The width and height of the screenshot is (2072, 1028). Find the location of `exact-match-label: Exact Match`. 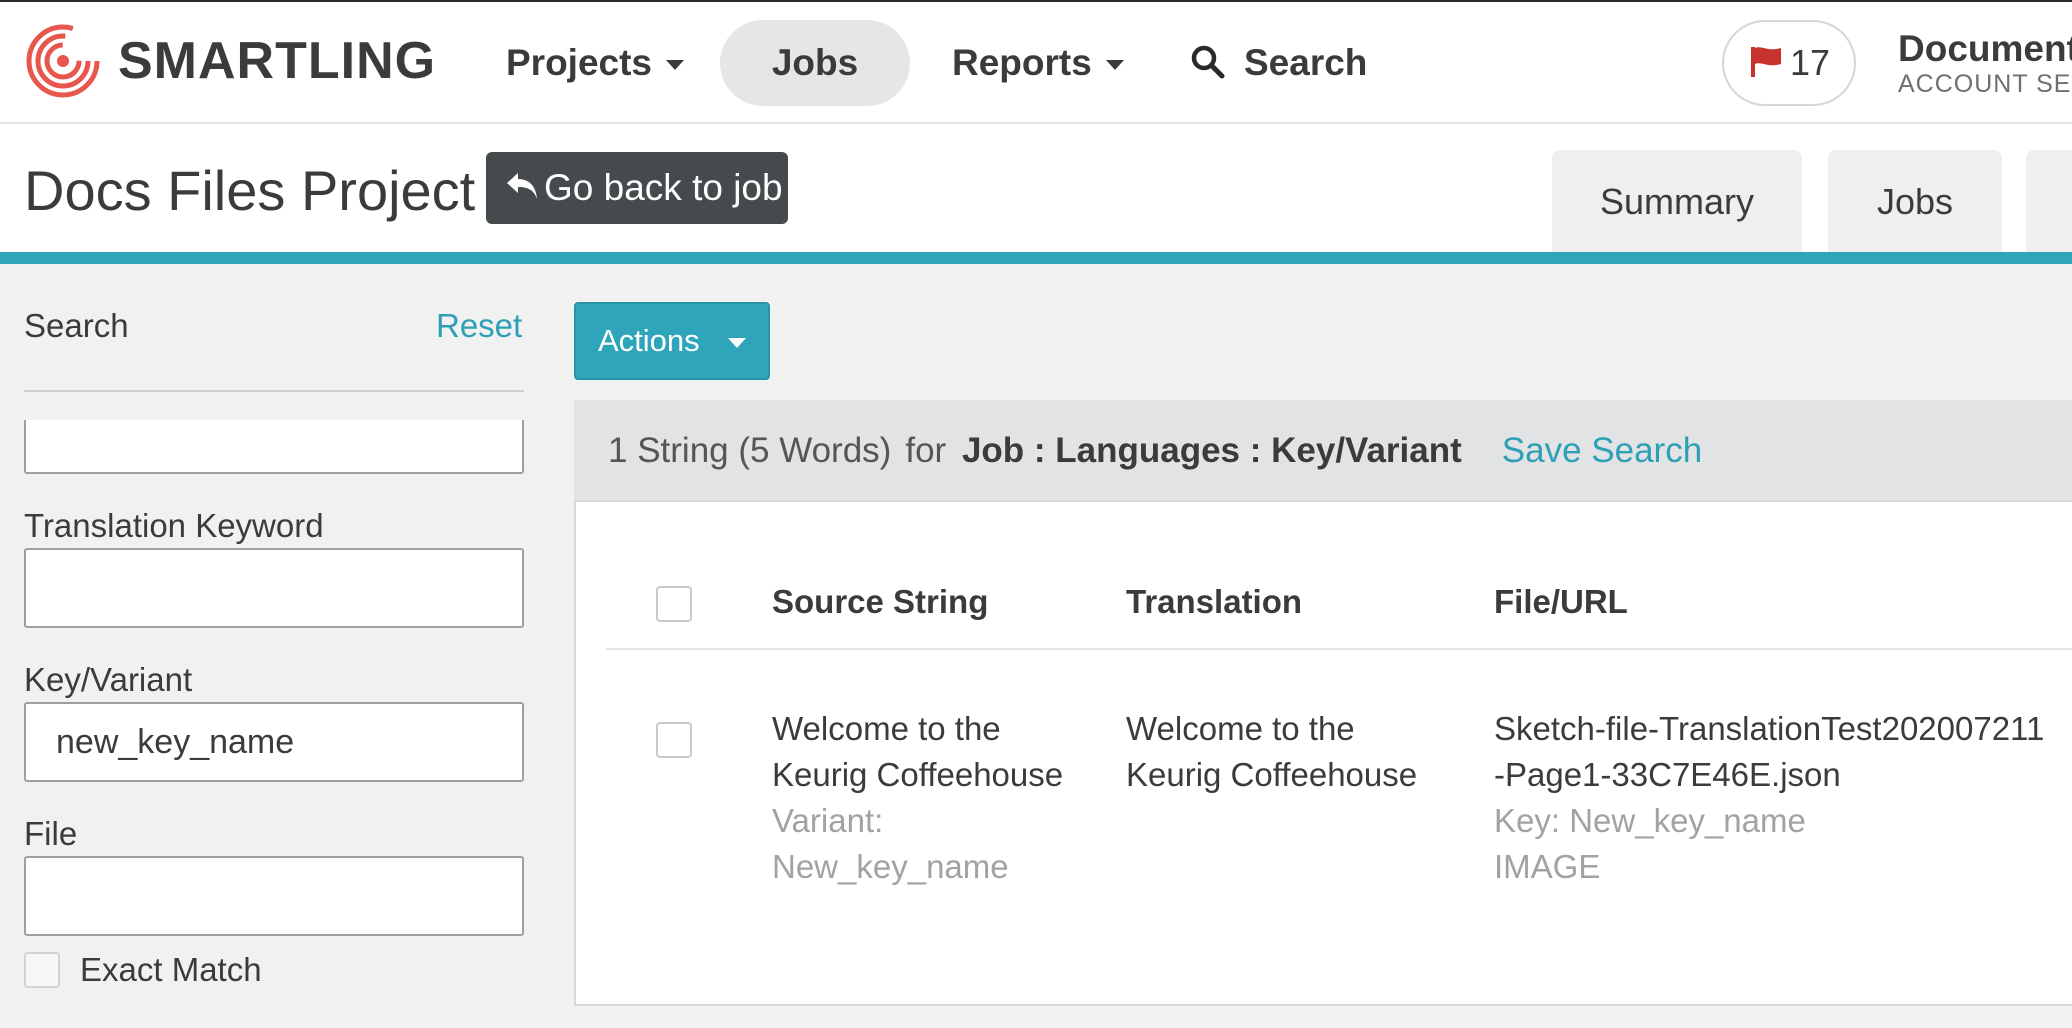

exact-match-label: Exact Match is located at coordinates (171, 969).